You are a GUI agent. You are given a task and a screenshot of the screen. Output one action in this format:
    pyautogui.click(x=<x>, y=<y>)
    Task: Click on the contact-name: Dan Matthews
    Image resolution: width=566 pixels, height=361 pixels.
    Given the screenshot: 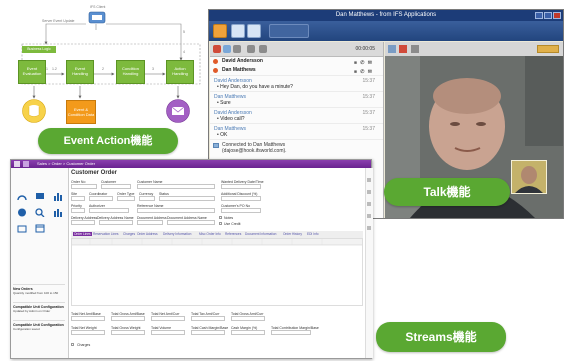 What is the action you would take?
    pyautogui.click(x=239, y=70)
    